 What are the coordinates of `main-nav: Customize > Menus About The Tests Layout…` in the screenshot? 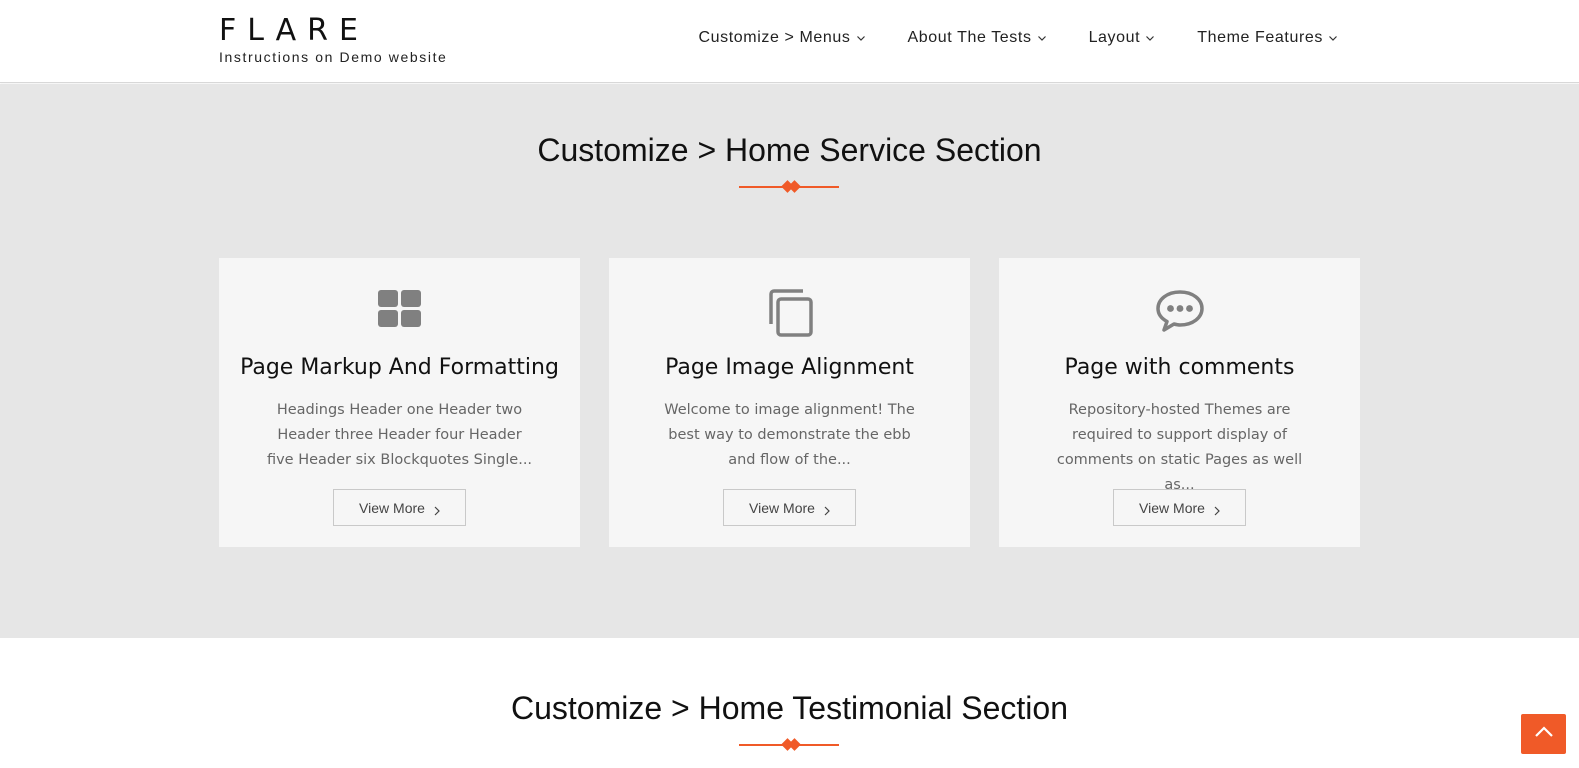 It's located at (997, 38).